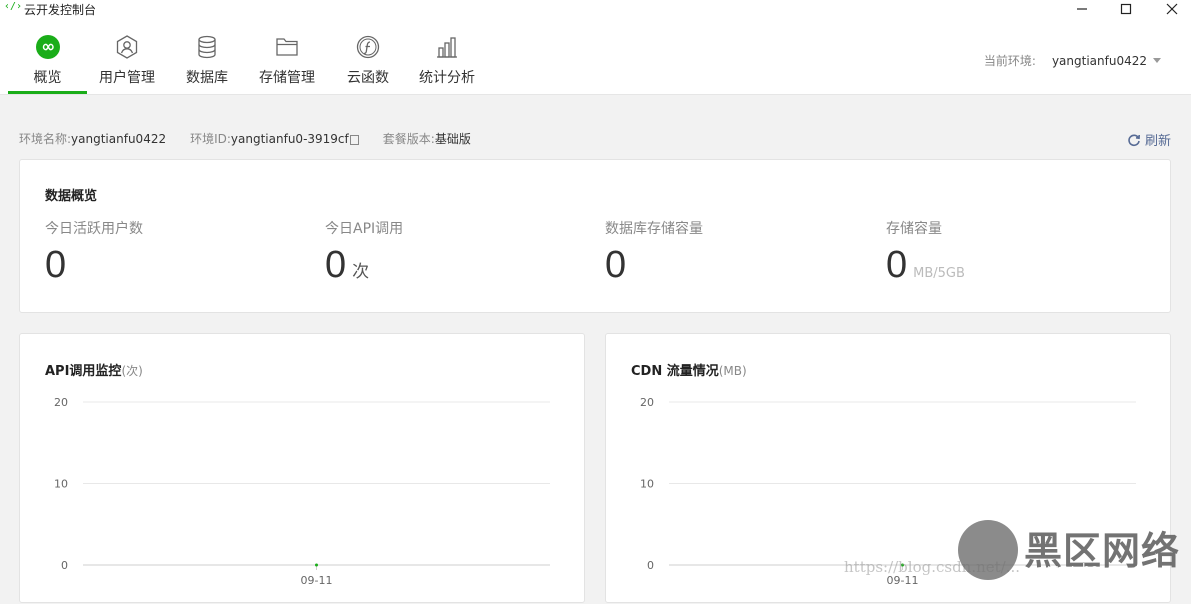 This screenshot has height=604, width=1191. I want to click on refresh-button: 刷新, so click(1149, 139).